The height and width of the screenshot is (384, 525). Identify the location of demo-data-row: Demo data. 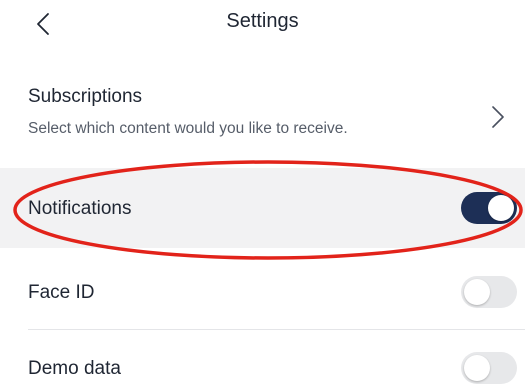
(262, 358).